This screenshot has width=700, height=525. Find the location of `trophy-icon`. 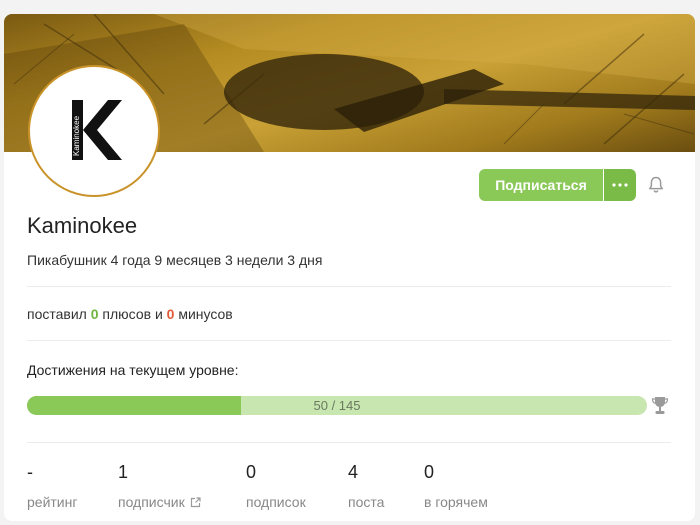

trophy-icon is located at coordinates (660, 405).